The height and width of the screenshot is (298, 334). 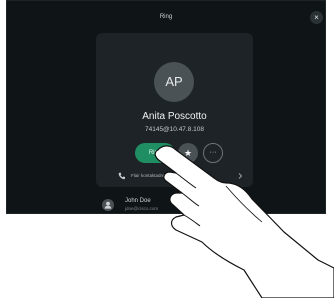 What do you see at coordinates (142, 208) in the screenshot?
I see `recent-email: jdoe@cisco.com` at bounding box center [142, 208].